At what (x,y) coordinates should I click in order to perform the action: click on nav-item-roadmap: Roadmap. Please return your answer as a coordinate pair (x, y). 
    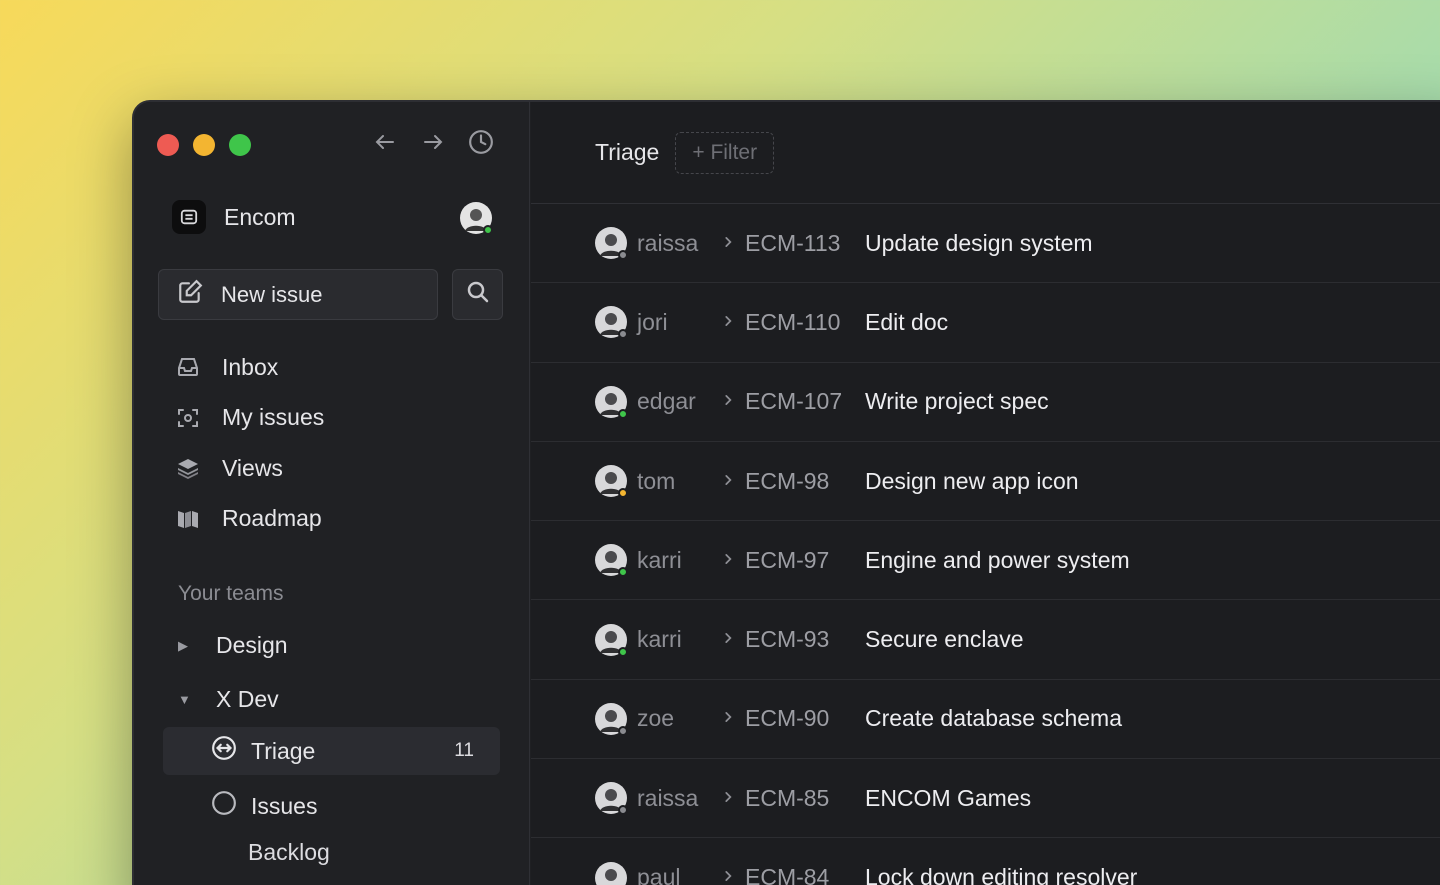
    Looking at the image, I should click on (249, 519).